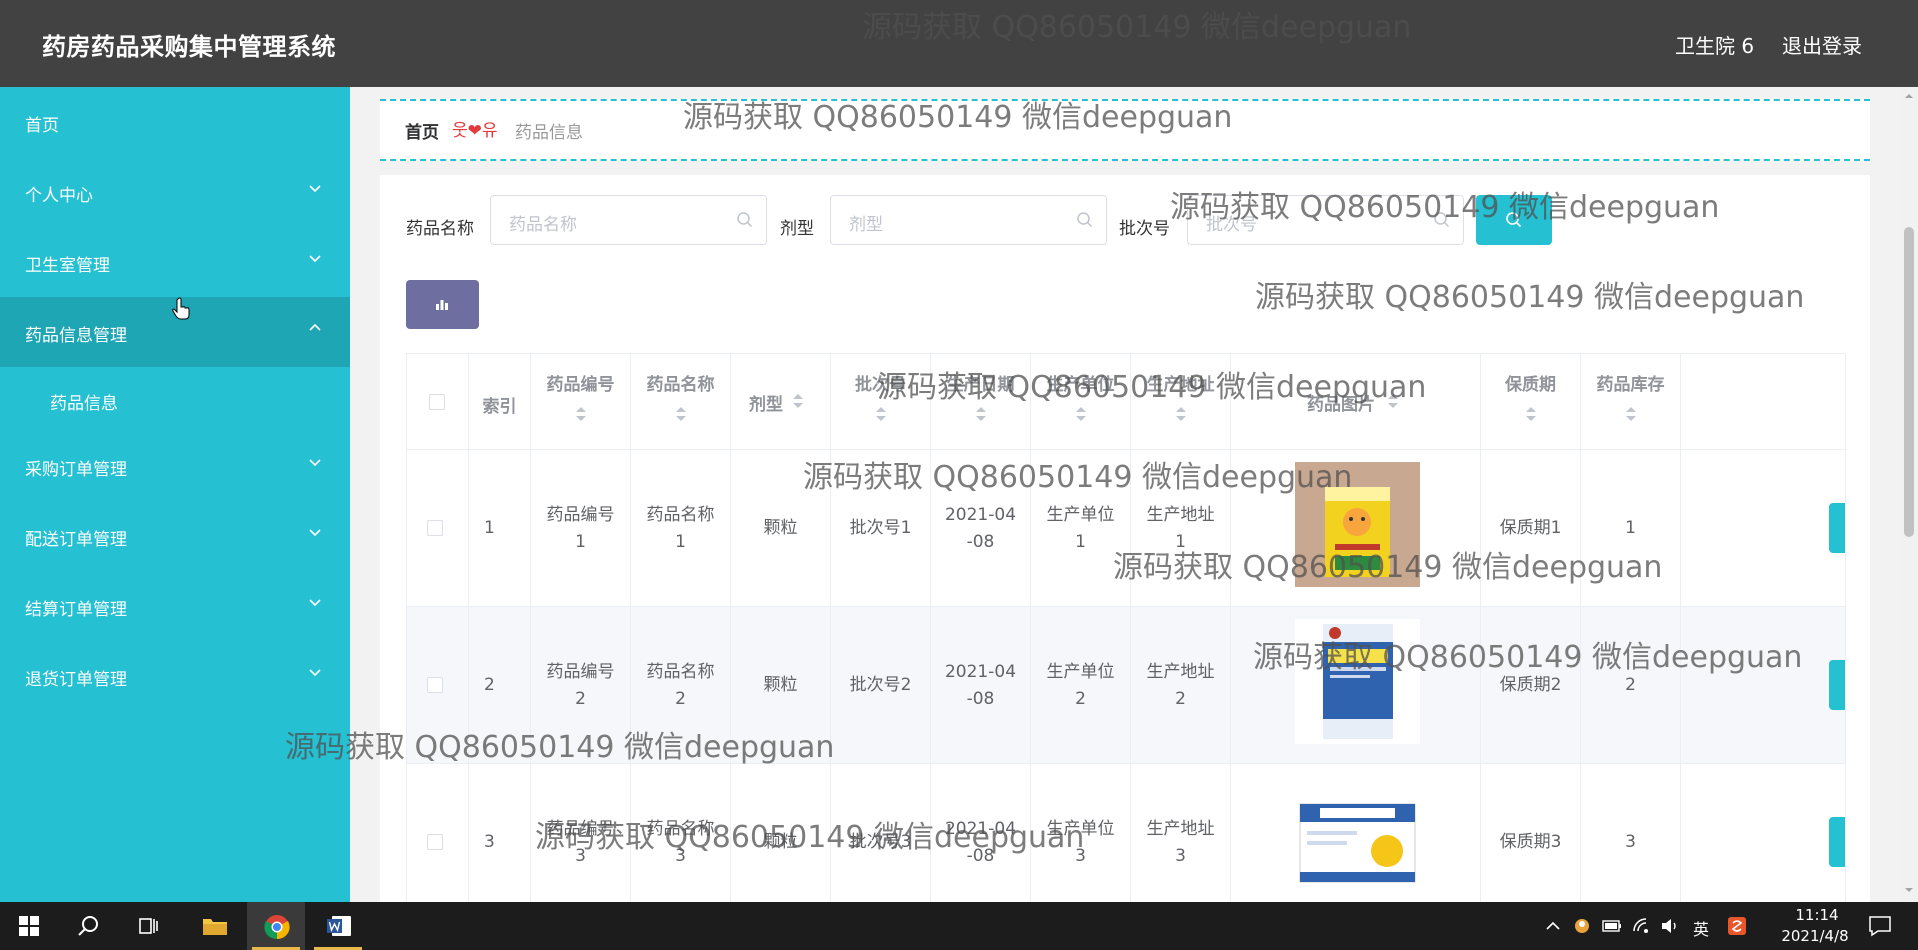 Image resolution: width=1918 pixels, height=950 pixels. I want to click on column-header-index: 索引, so click(500, 402).